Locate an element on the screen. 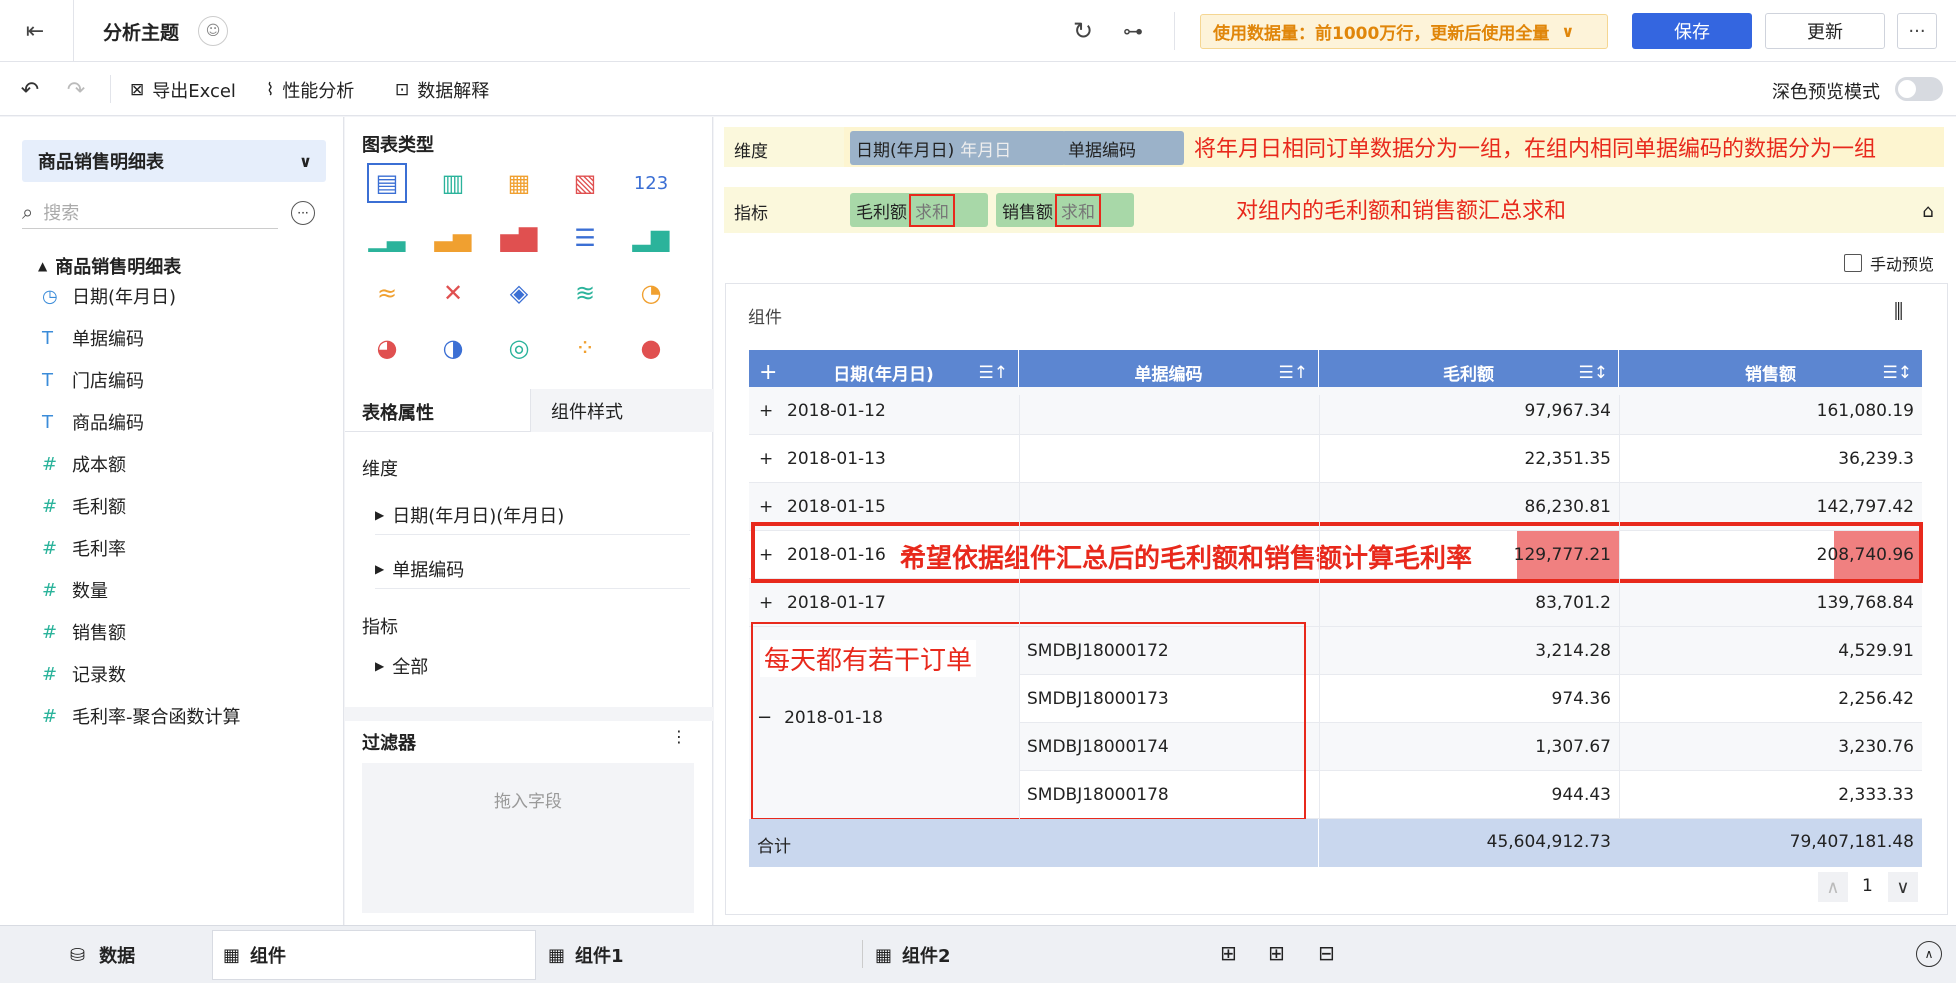  hbar-icon: ☰ is located at coordinates (585, 238).